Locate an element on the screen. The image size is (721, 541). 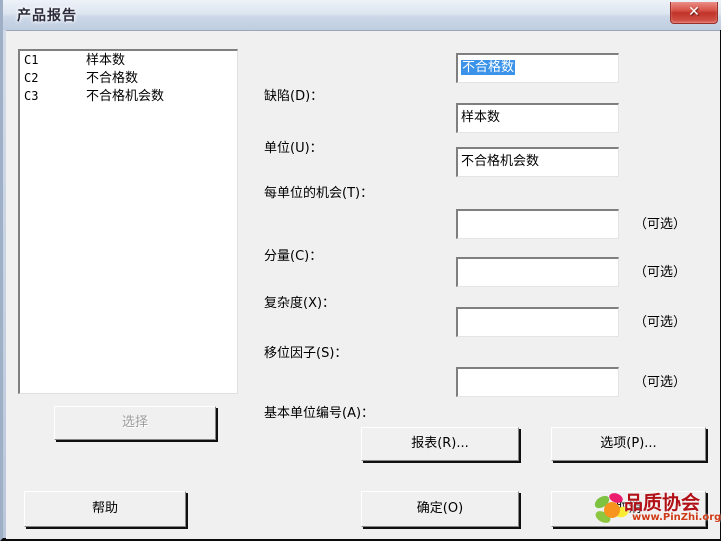
cancel-button-label: 取消 is located at coordinates (628, 508).